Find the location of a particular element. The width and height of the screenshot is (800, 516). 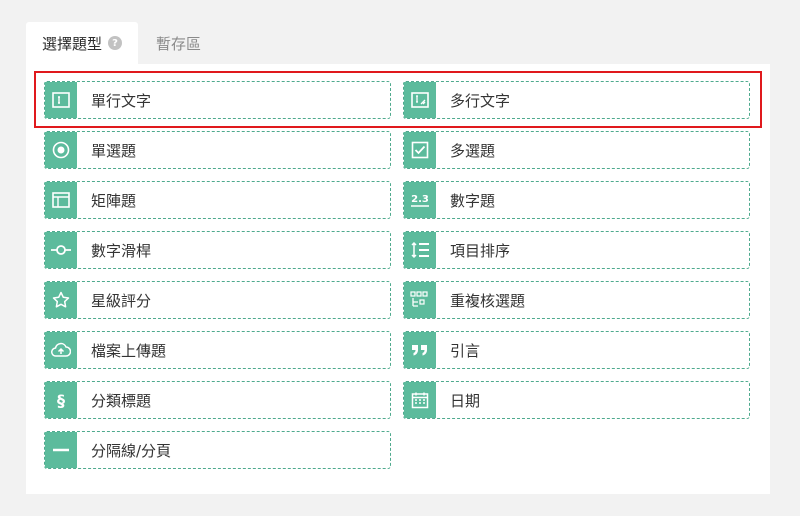

tab-bar: 選擇題型 ? 暫存區 is located at coordinates (122, 43).